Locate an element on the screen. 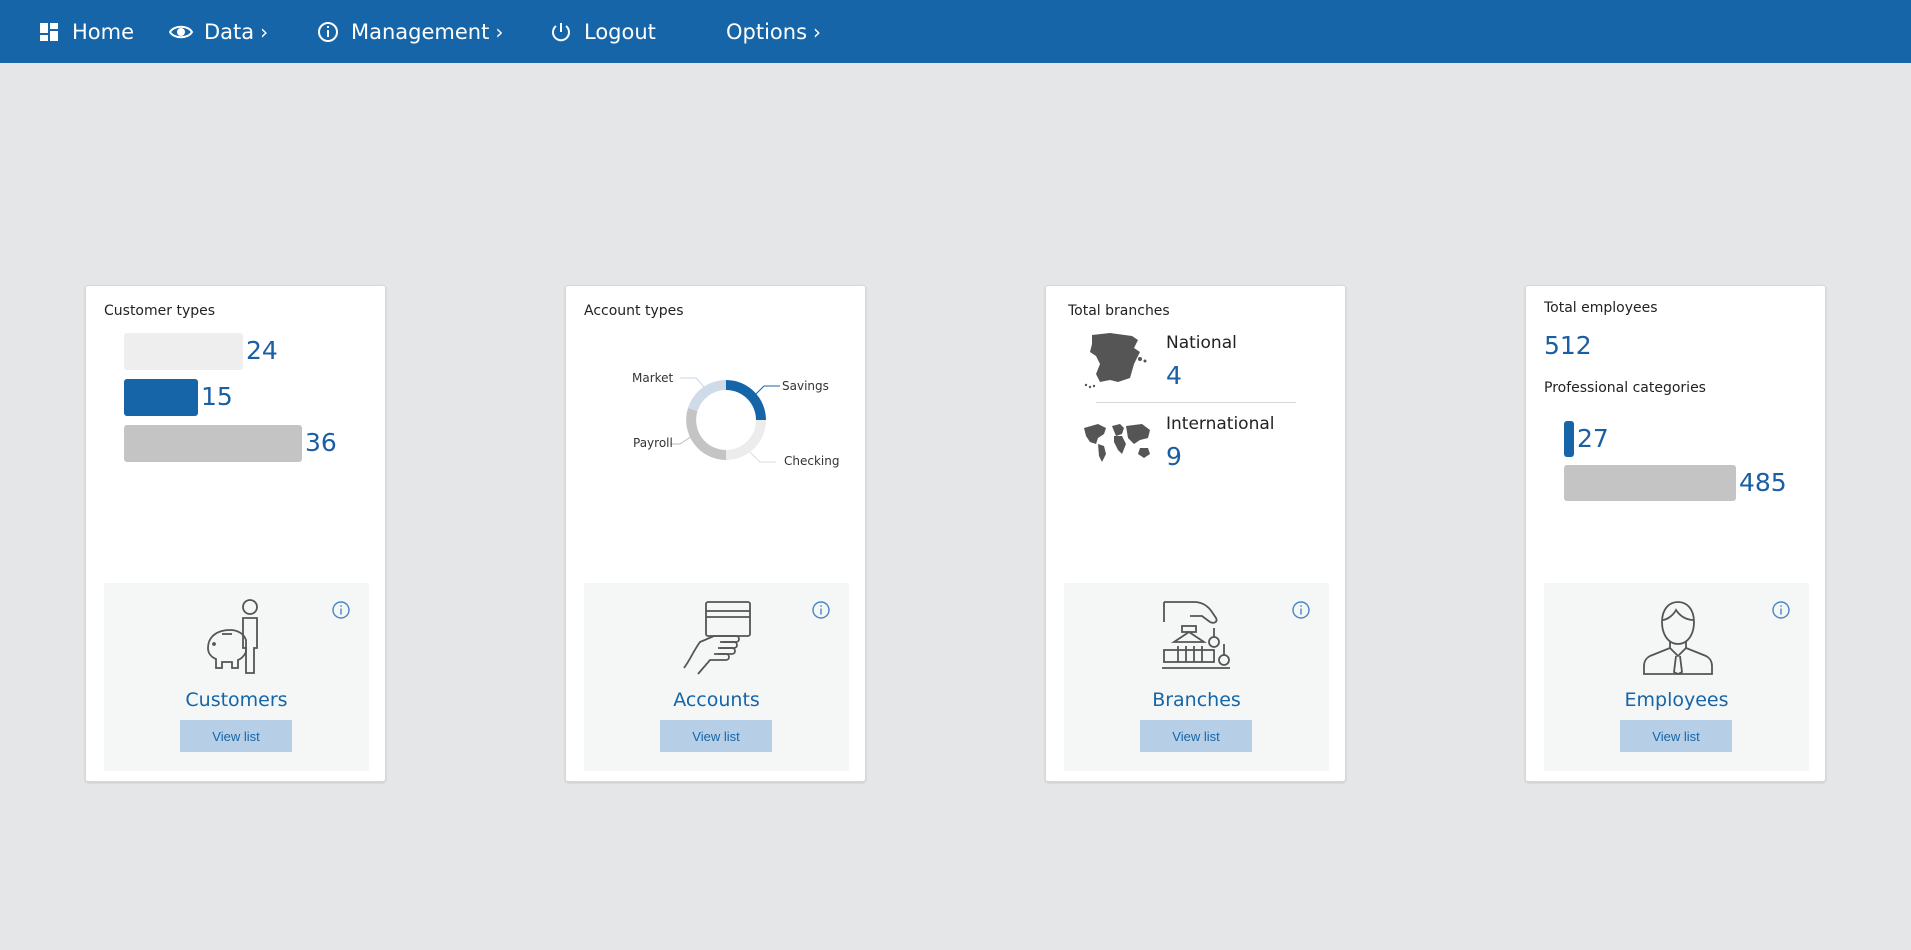 This screenshot has width=1911, height=950. donut-label-market: Market is located at coordinates (653, 378).